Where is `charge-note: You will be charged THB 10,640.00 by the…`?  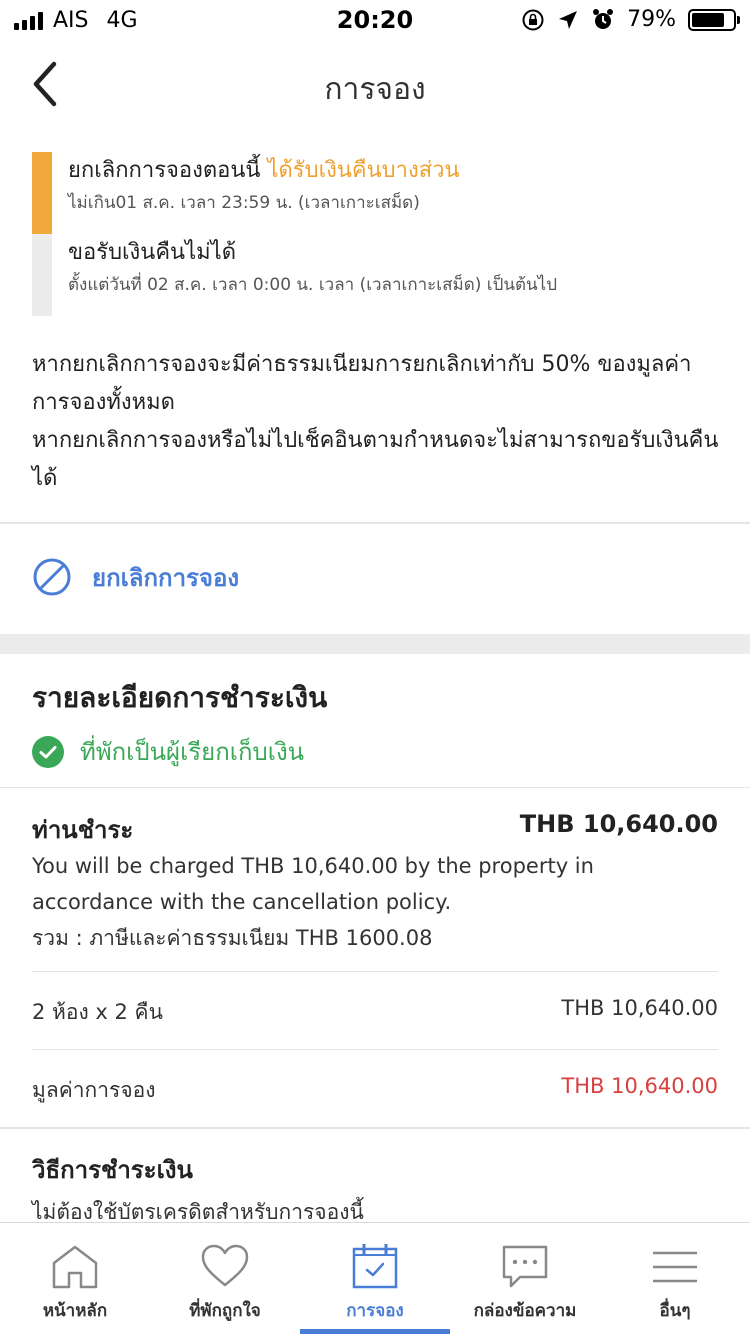
charge-note: You will be charged THB 10,640.00 by the… is located at coordinates (313, 884).